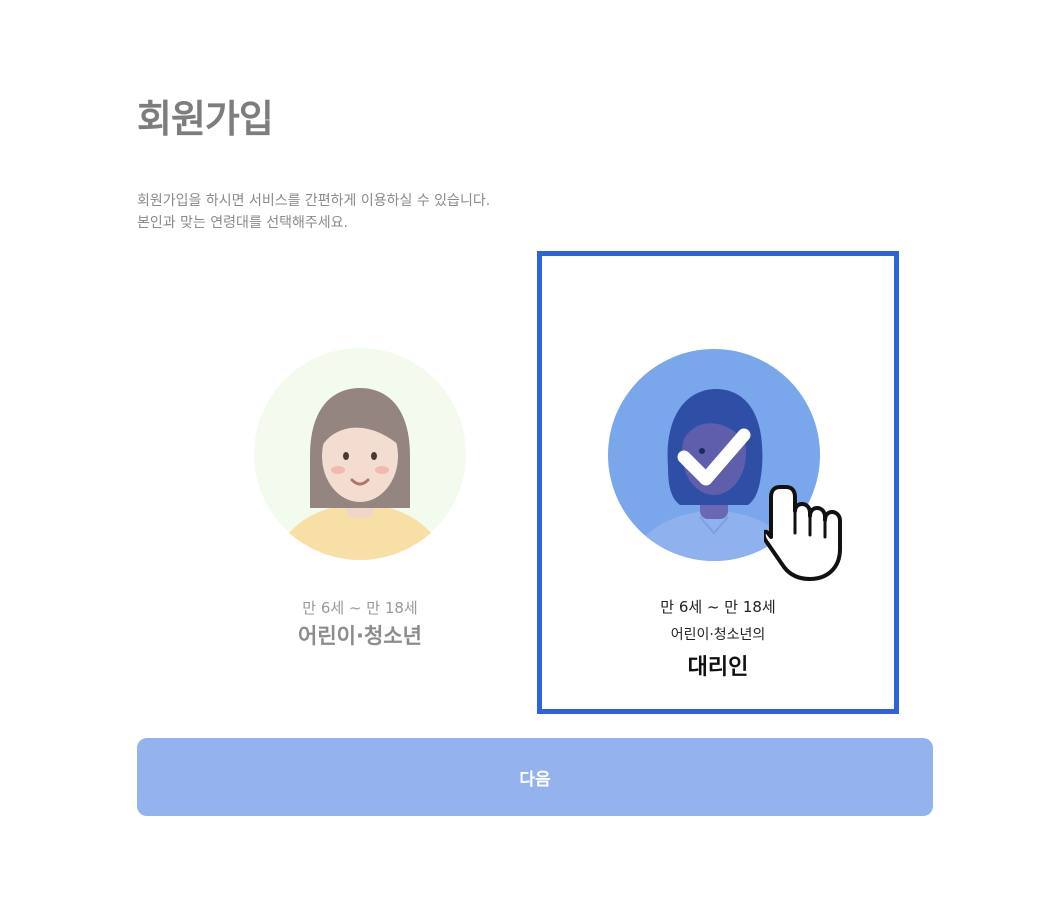 The height and width of the screenshot is (922, 1046). Describe the element at coordinates (718, 635) in the screenshot. I see `proxy-role-sublabel: 어린이·청소년의` at that location.